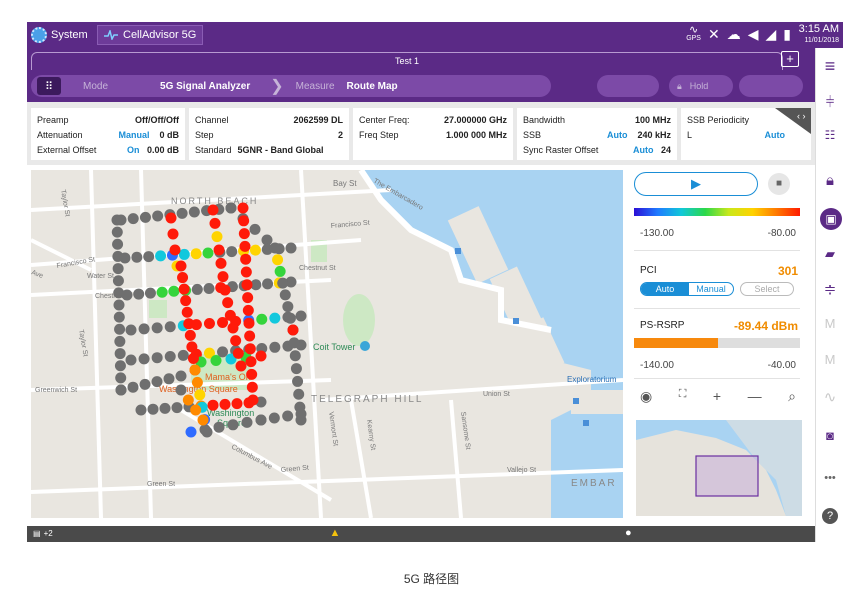  Describe the element at coordinates (648, 270) in the screenshot. I see `pci-label: PCI` at that location.